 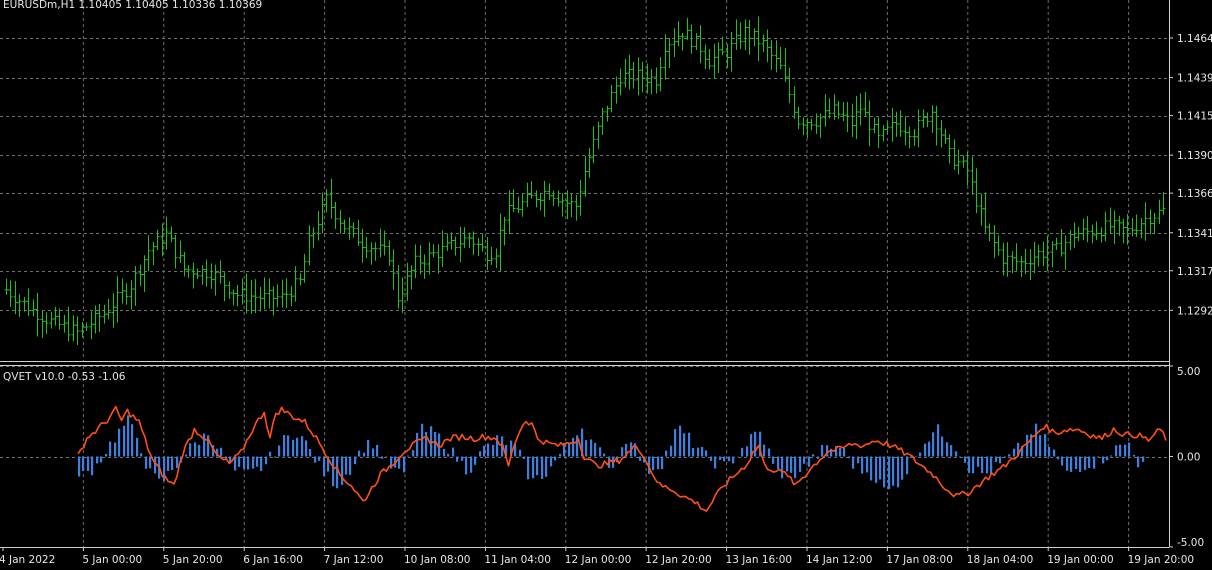 What do you see at coordinates (839, 560) in the screenshot?
I see `time-tick-label: 14 Jan 12:00` at bounding box center [839, 560].